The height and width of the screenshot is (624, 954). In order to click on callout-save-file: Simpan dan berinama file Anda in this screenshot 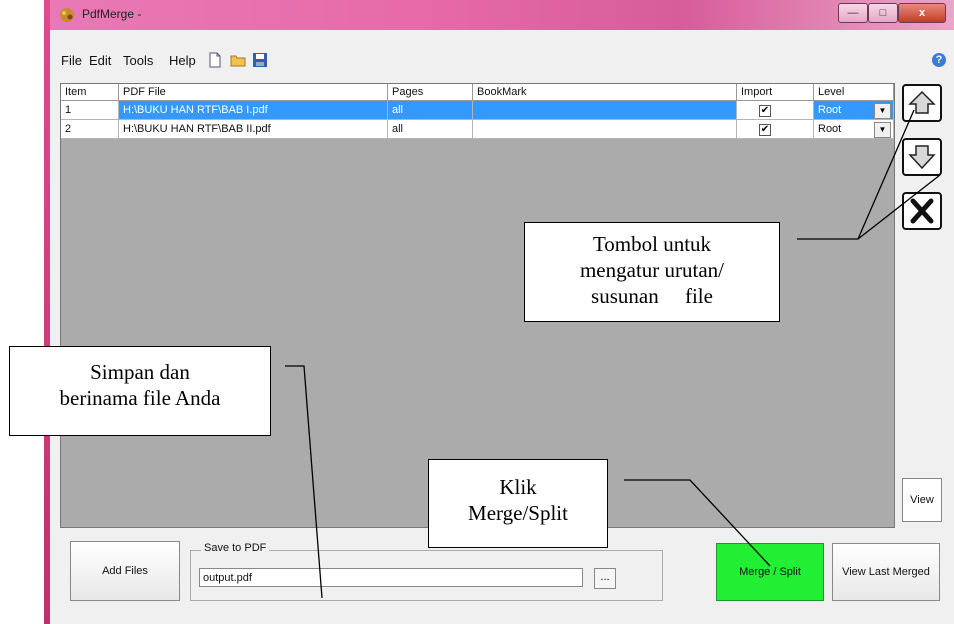, I will do `click(140, 391)`.